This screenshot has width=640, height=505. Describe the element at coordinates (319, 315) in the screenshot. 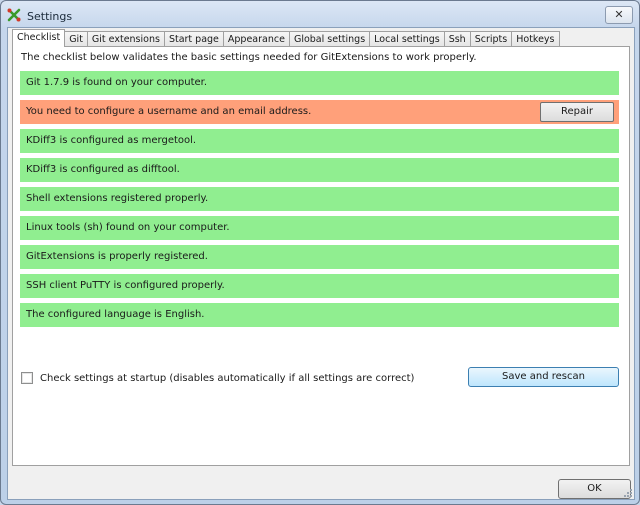

I see `check-item-language: The configured language is English.` at that location.